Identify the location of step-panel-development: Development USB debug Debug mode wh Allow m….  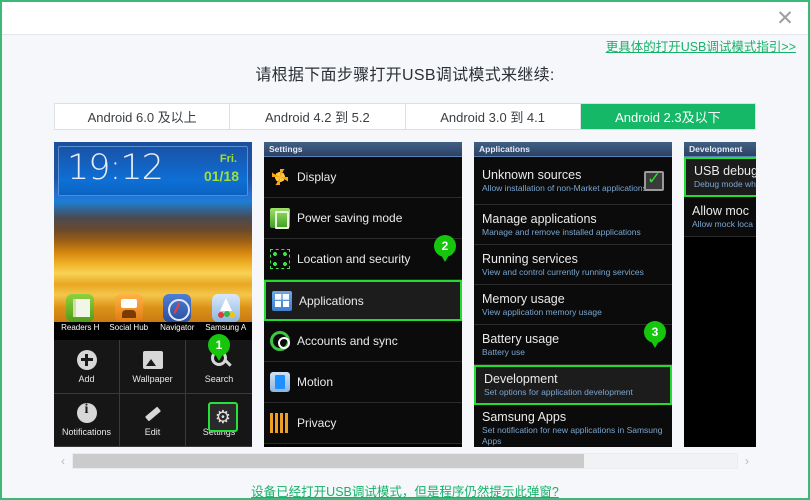
(720, 294).